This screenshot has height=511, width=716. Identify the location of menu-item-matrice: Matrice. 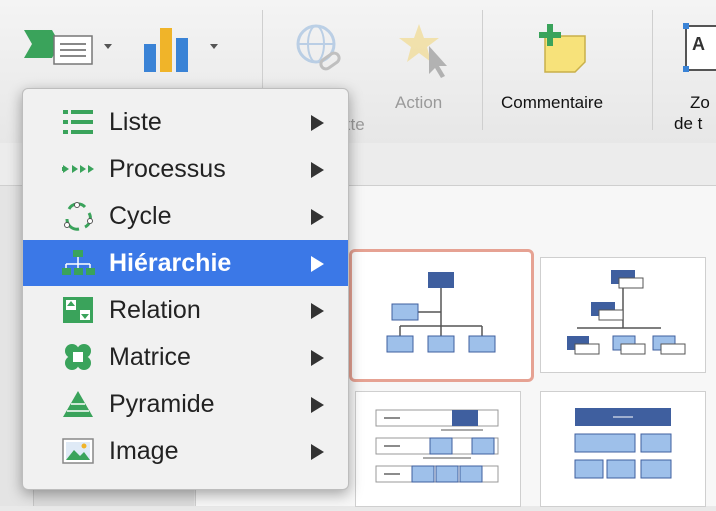
(185, 357).